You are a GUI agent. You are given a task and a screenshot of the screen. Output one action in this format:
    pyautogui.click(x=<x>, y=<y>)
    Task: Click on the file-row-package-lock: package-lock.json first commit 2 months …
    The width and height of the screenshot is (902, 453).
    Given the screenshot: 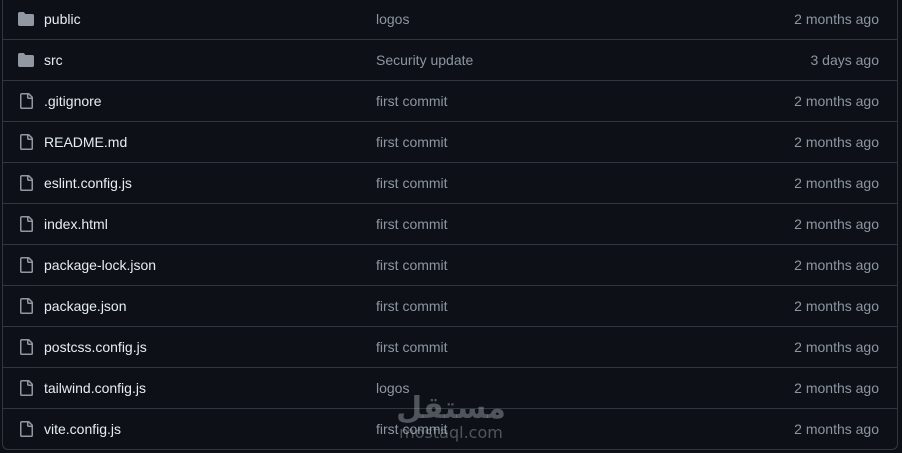 What is the action you would take?
    pyautogui.click(x=450, y=265)
    